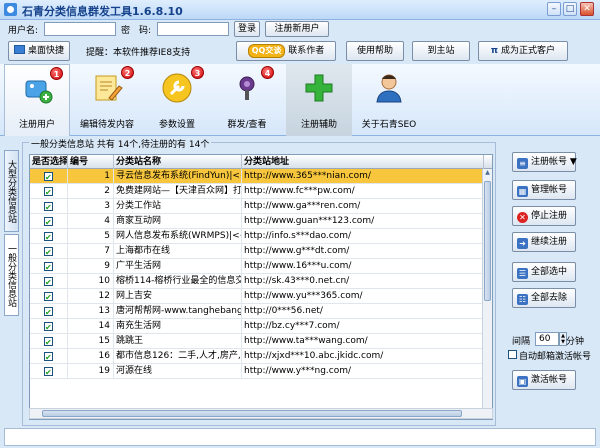 The height and width of the screenshot is (448, 600). What do you see at coordinates (297, 29) in the screenshot?
I see `register-new-user-button: 注册新用户` at bounding box center [297, 29].